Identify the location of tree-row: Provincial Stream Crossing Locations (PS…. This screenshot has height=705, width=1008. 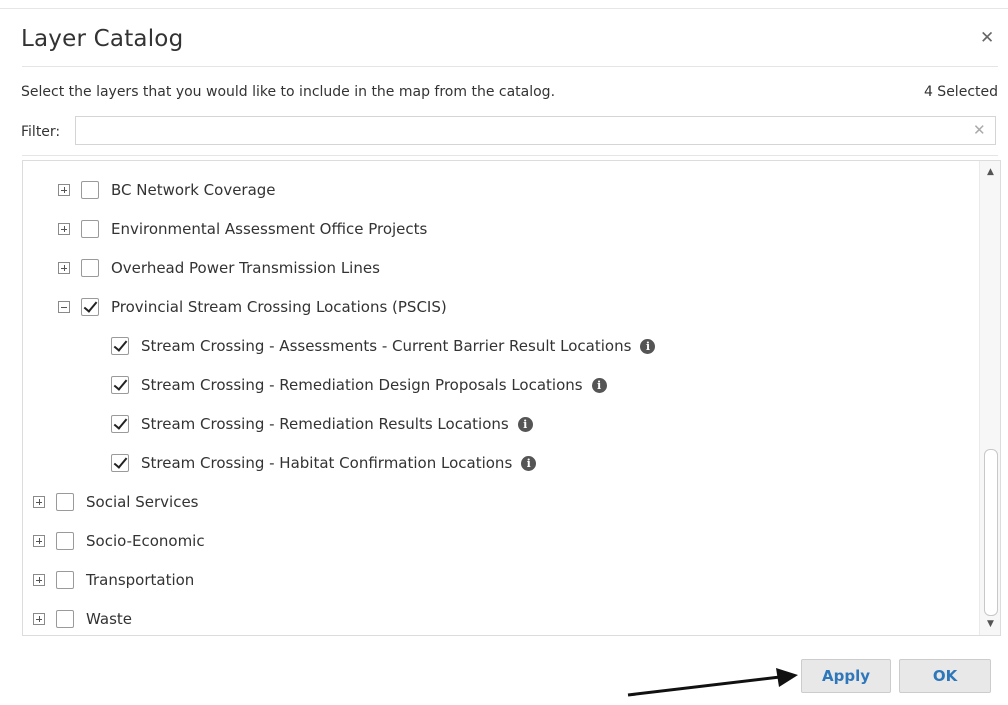
(252, 307).